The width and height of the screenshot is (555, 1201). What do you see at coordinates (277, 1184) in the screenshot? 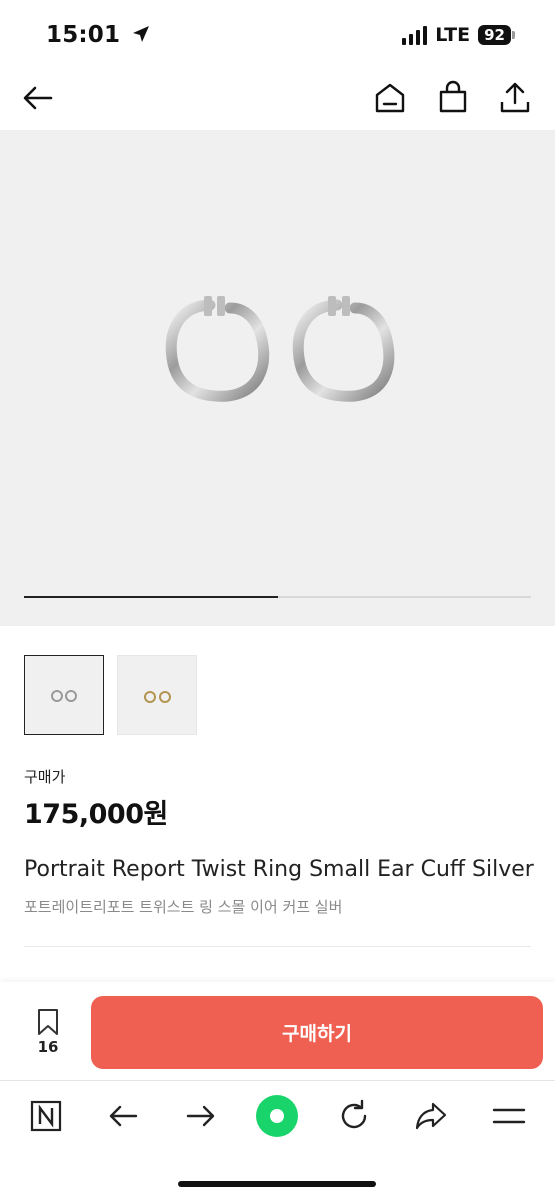
I see `home-indicator` at bounding box center [277, 1184].